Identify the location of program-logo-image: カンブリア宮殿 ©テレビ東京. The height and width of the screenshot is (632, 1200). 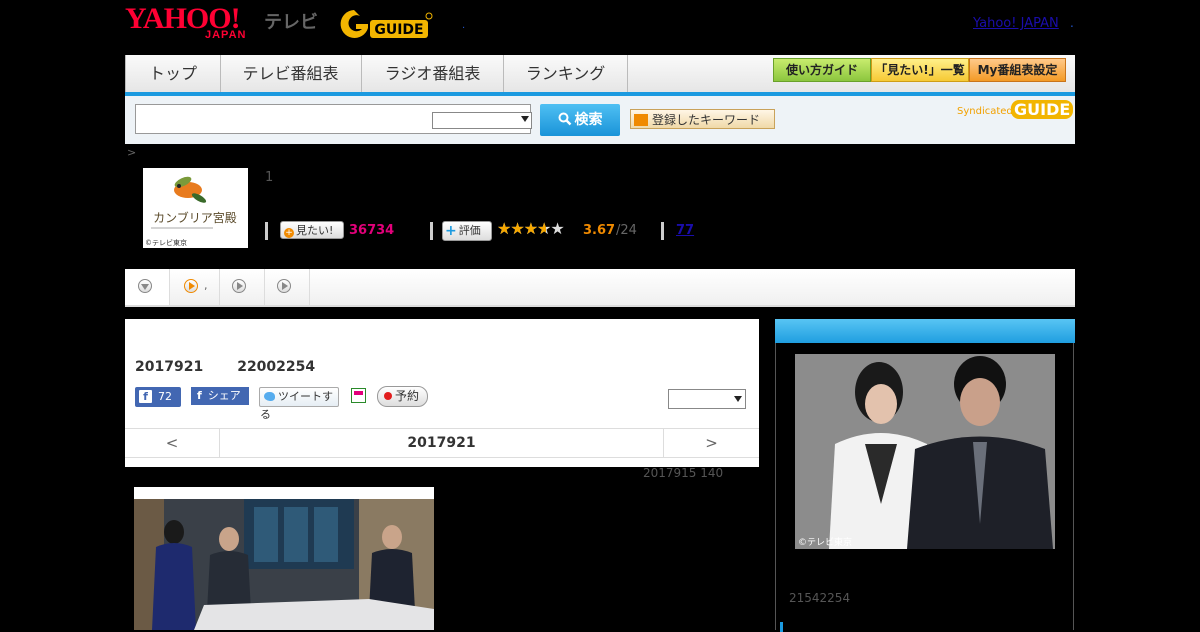
(191, 211).